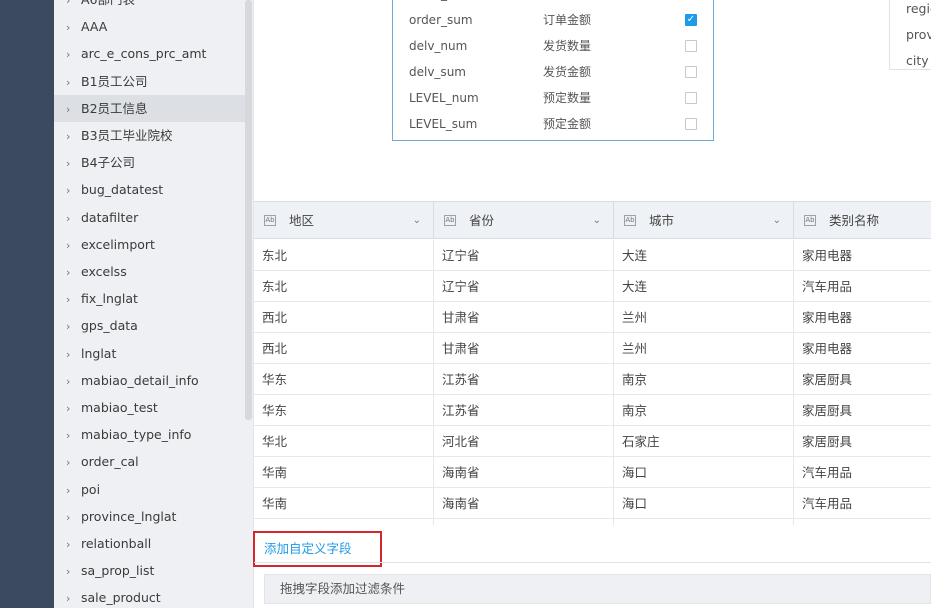 The width and height of the screenshot is (931, 608). Describe the element at coordinates (917, 60) in the screenshot. I see `dimension-item: city` at that location.